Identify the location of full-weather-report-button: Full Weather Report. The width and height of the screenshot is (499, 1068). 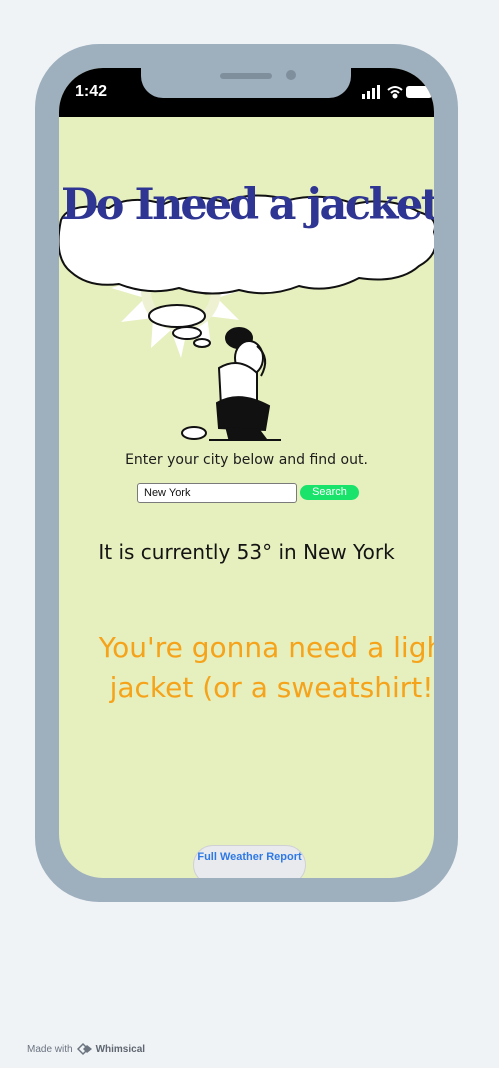
(249, 861).